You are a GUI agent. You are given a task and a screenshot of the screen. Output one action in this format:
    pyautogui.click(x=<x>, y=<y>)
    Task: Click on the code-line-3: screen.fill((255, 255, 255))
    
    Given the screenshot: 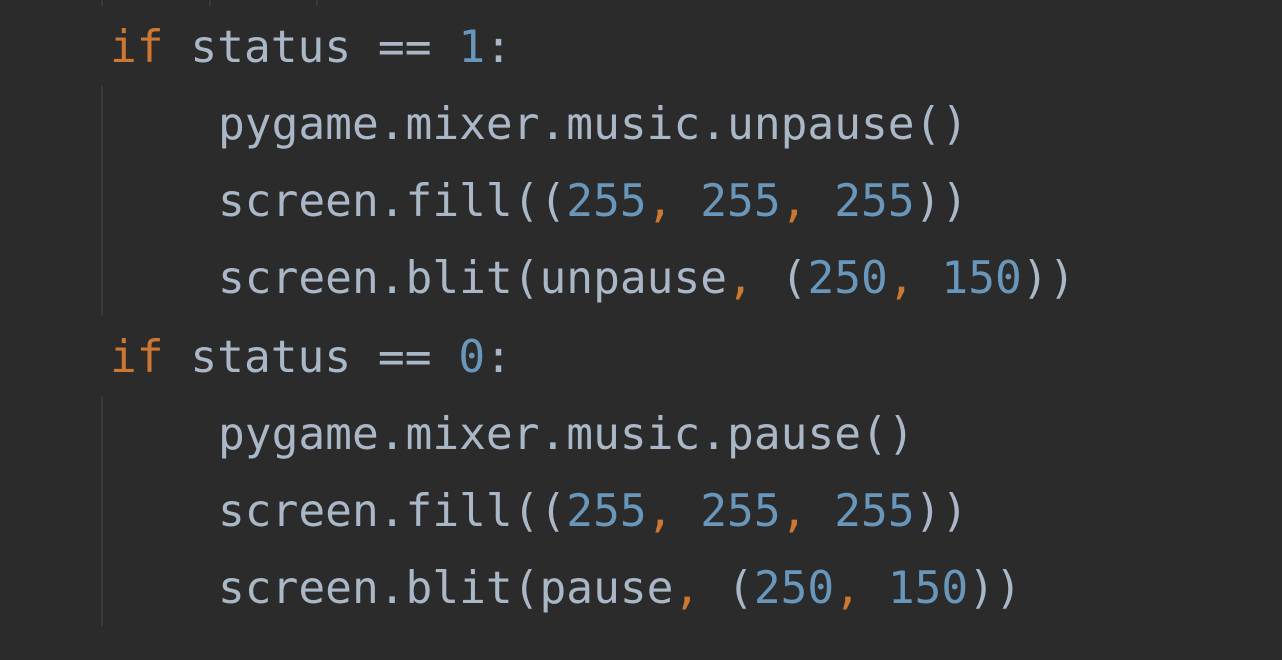 What is the action you would take?
    pyautogui.click(x=593, y=202)
    